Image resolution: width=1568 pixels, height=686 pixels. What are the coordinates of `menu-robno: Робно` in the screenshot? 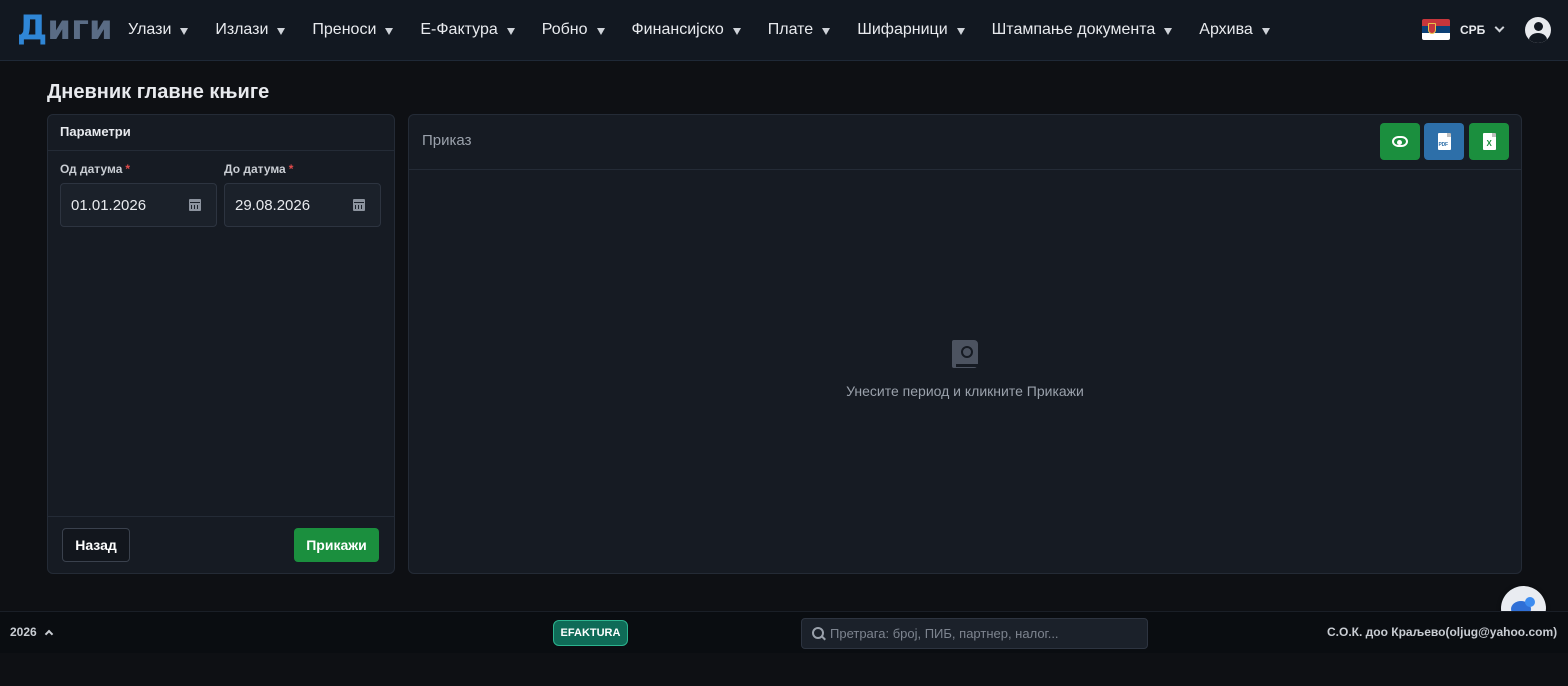 It's located at (573, 30).